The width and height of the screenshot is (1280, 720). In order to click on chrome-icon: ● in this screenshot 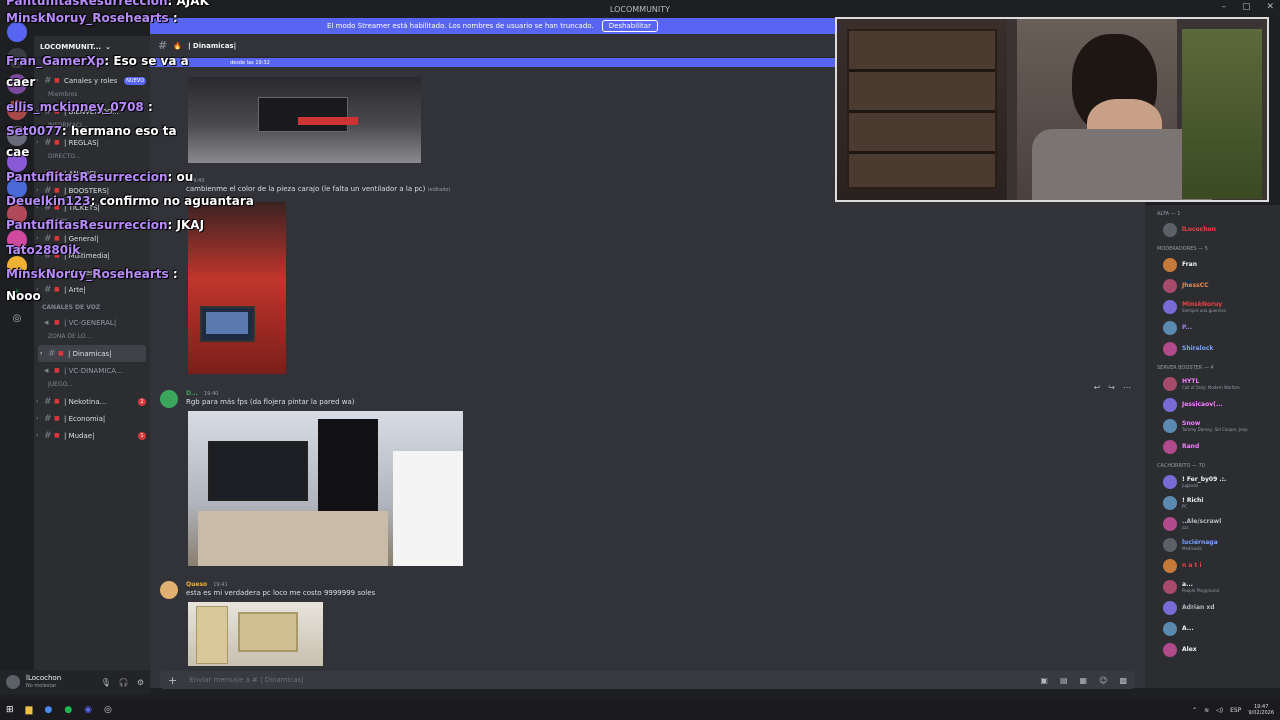, I will do `click(48, 710)`.